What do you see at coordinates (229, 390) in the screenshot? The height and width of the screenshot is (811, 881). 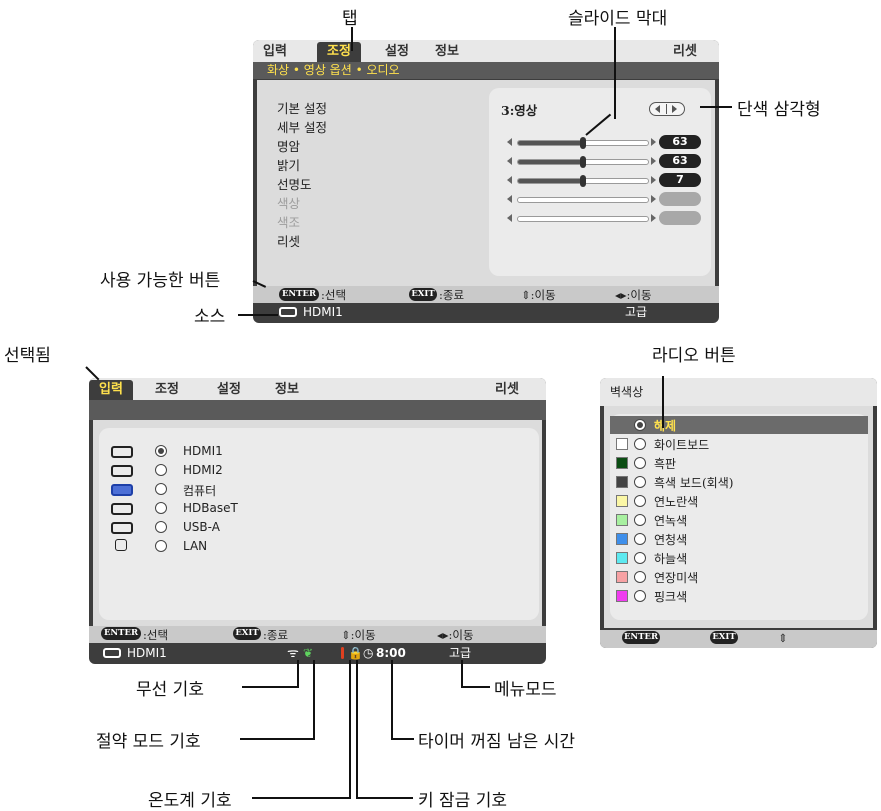 I see `tab-setup-2: 설정` at bounding box center [229, 390].